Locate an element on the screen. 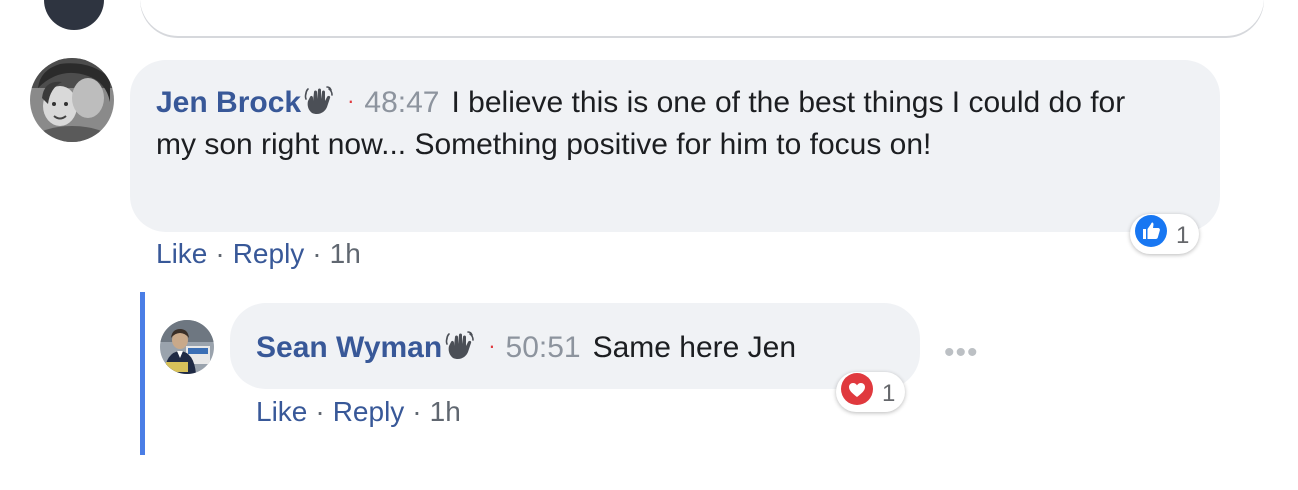  love-icon is located at coordinates (861, 392).